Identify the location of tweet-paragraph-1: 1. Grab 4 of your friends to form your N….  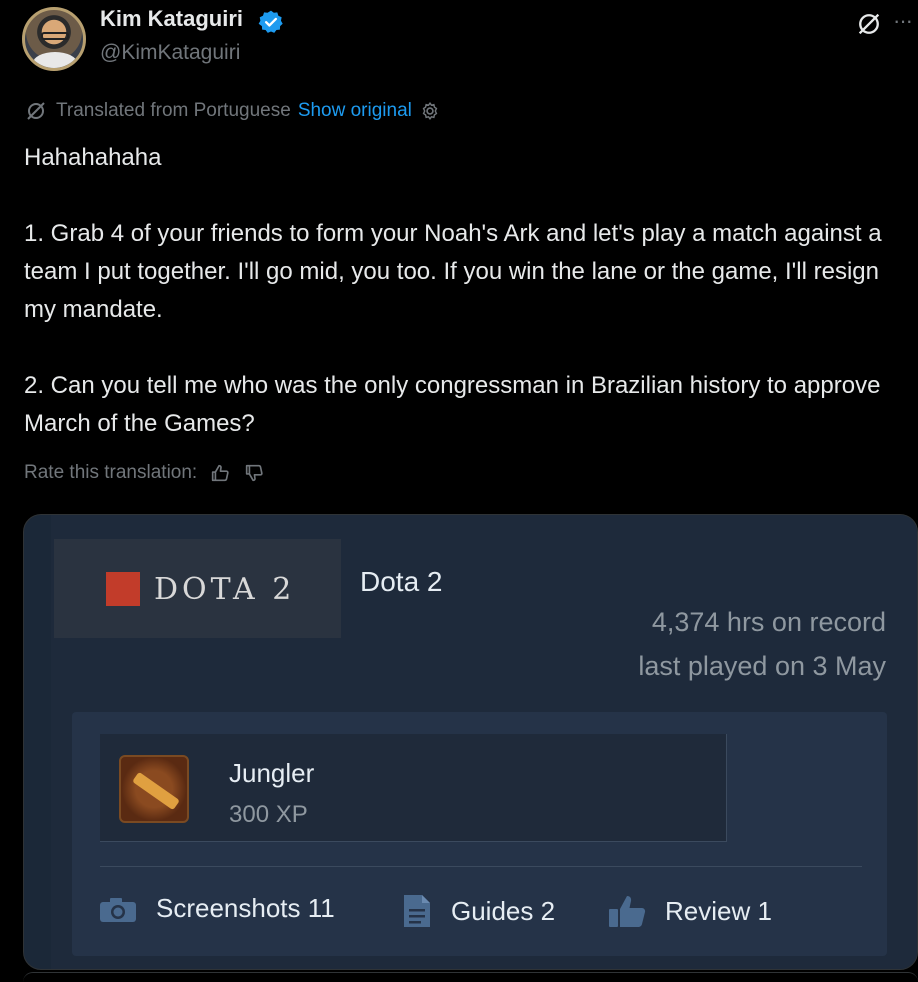
(453, 271).